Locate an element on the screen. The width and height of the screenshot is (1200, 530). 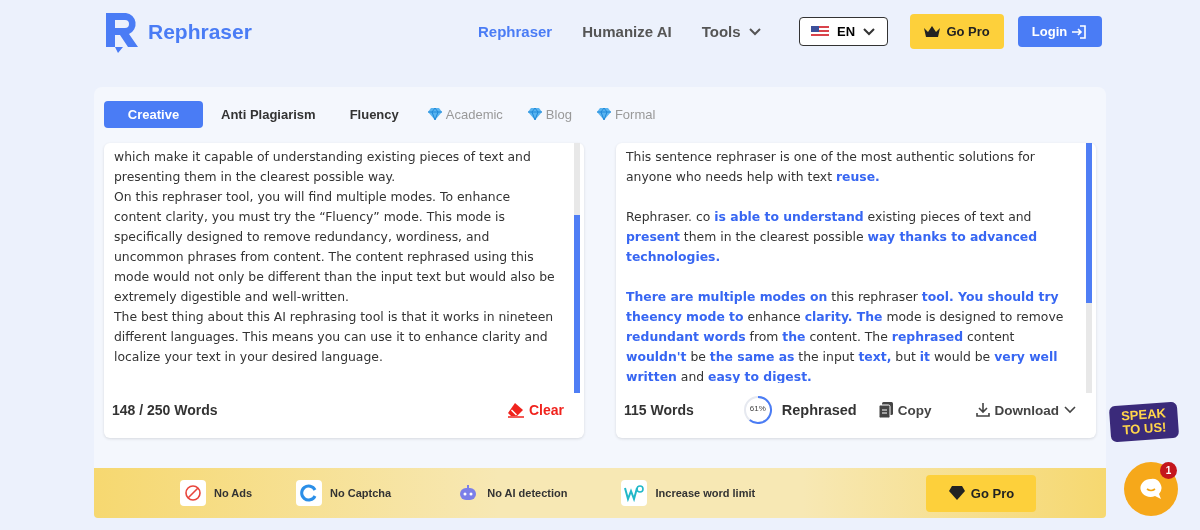
eraser-icon is located at coordinates (515, 410).